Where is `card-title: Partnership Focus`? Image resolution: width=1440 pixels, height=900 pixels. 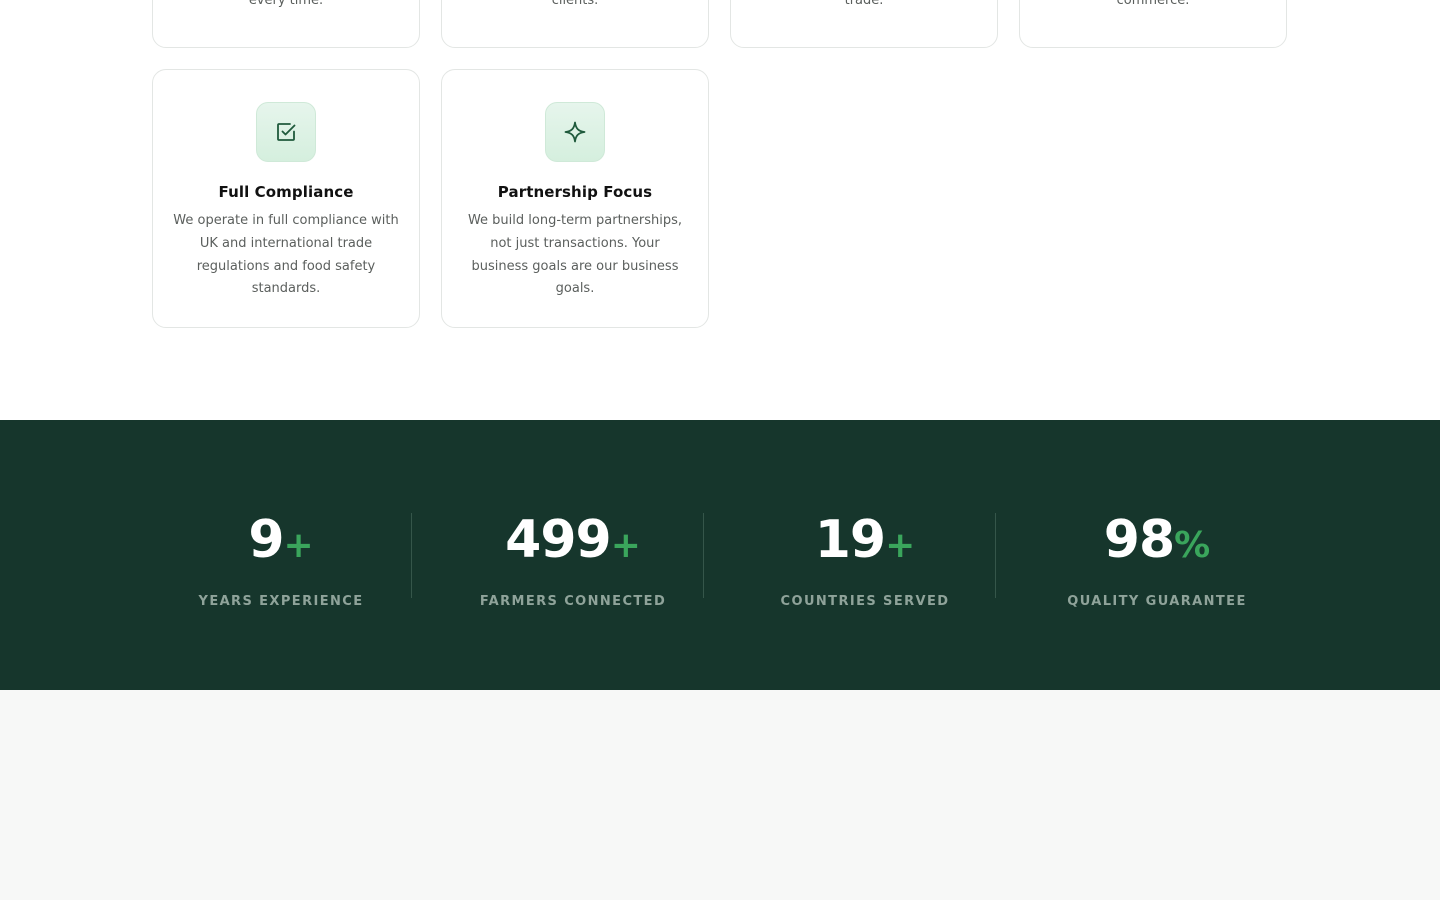 card-title: Partnership Focus is located at coordinates (575, 192).